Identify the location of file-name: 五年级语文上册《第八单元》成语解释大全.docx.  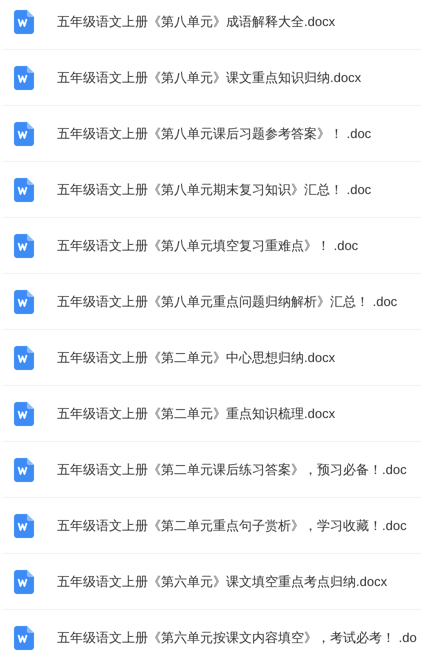
(196, 21).